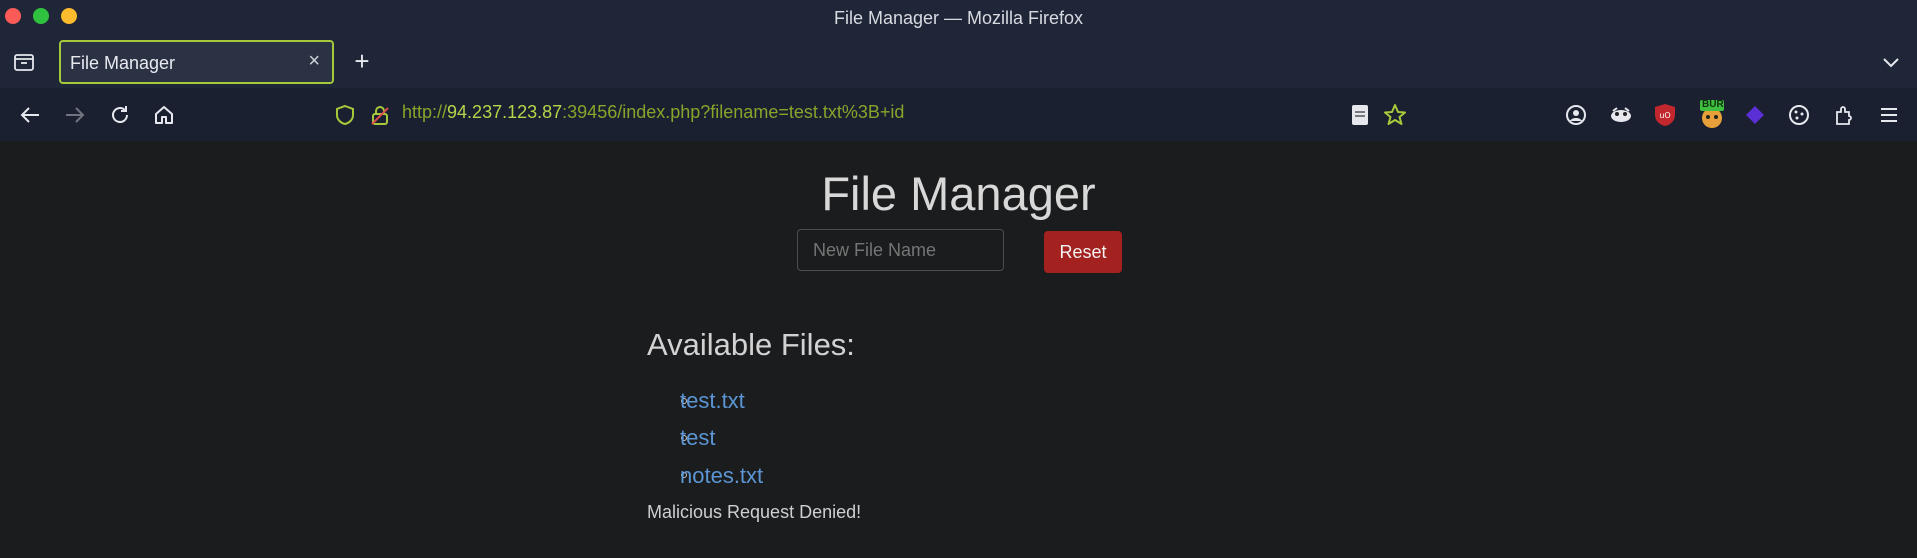  Describe the element at coordinates (958, 193) in the screenshot. I see `page-title: File Manager` at that location.